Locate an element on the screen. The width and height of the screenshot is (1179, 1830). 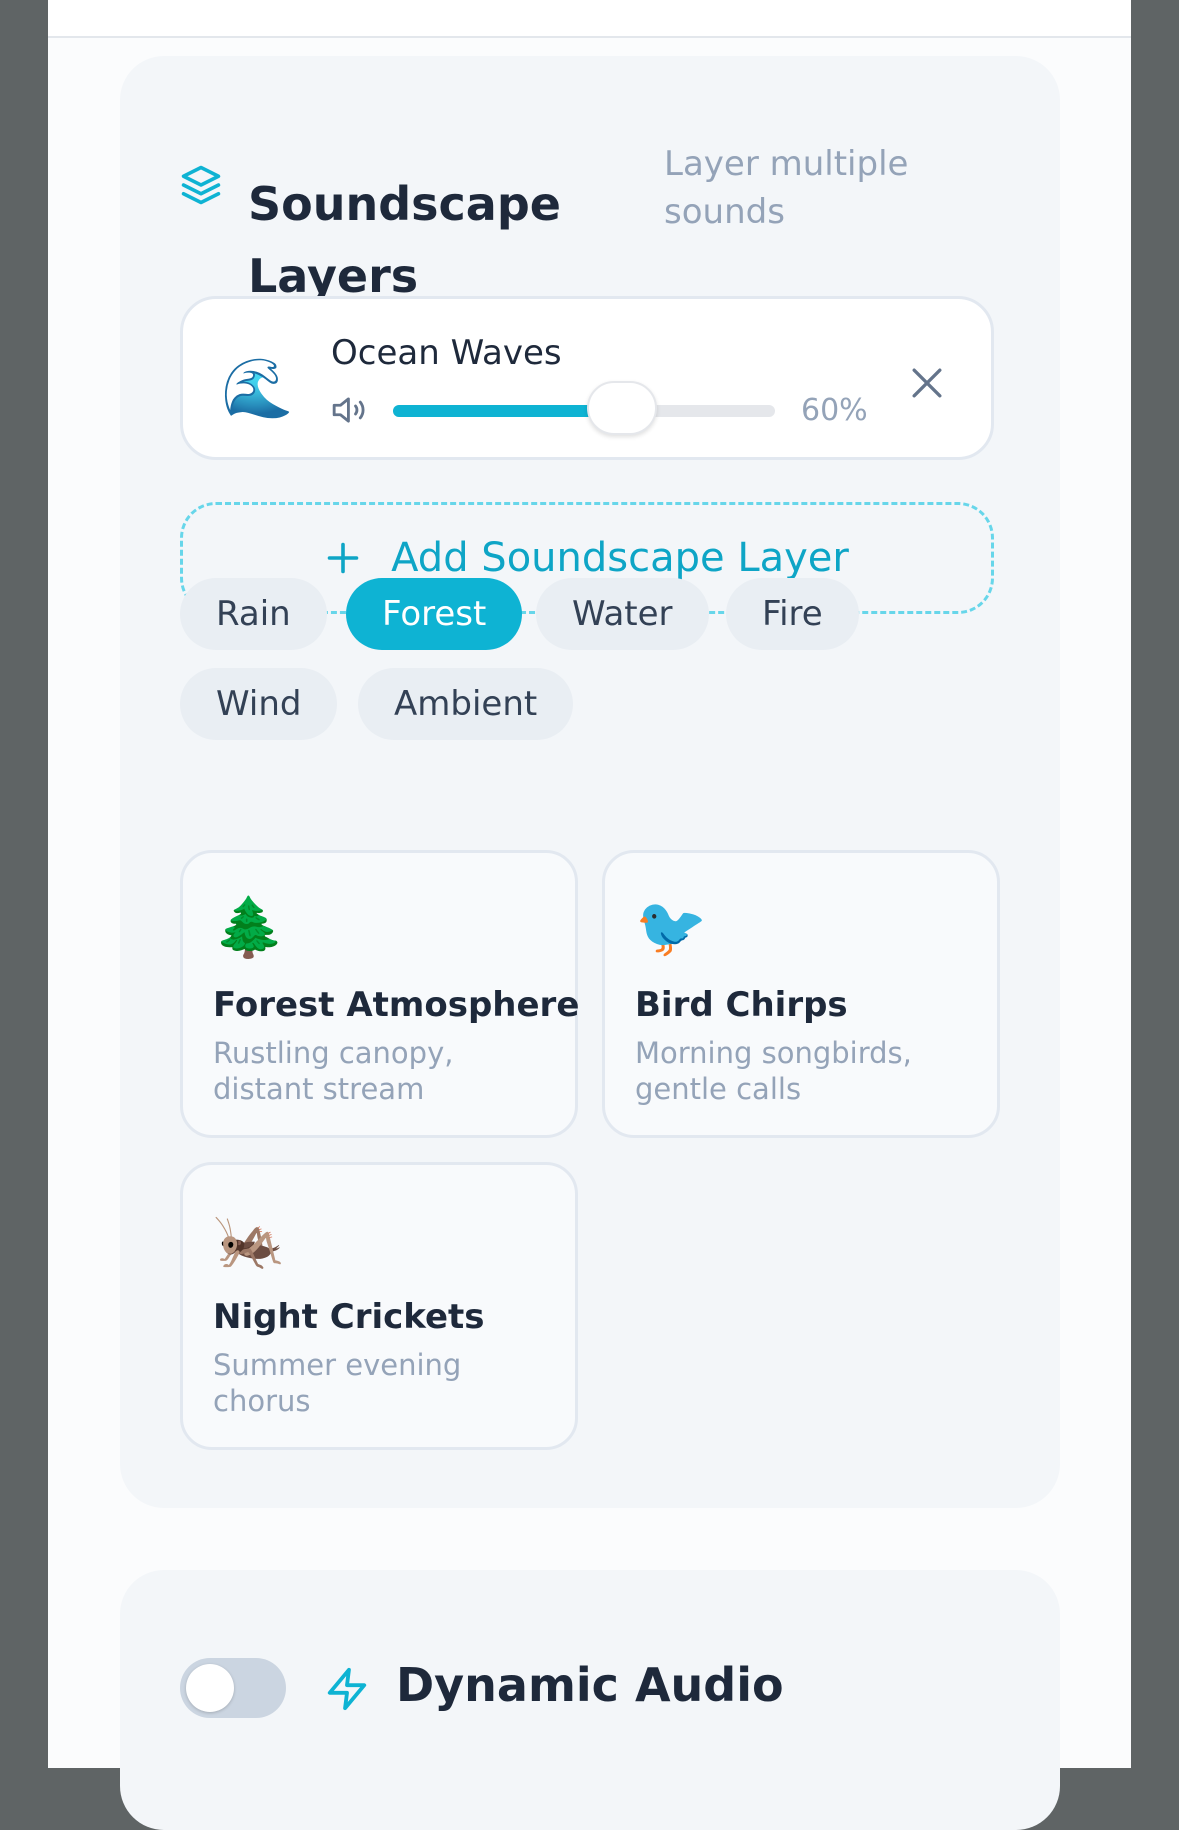
category-chip-ambient: Ambient is located at coordinates (466, 704).